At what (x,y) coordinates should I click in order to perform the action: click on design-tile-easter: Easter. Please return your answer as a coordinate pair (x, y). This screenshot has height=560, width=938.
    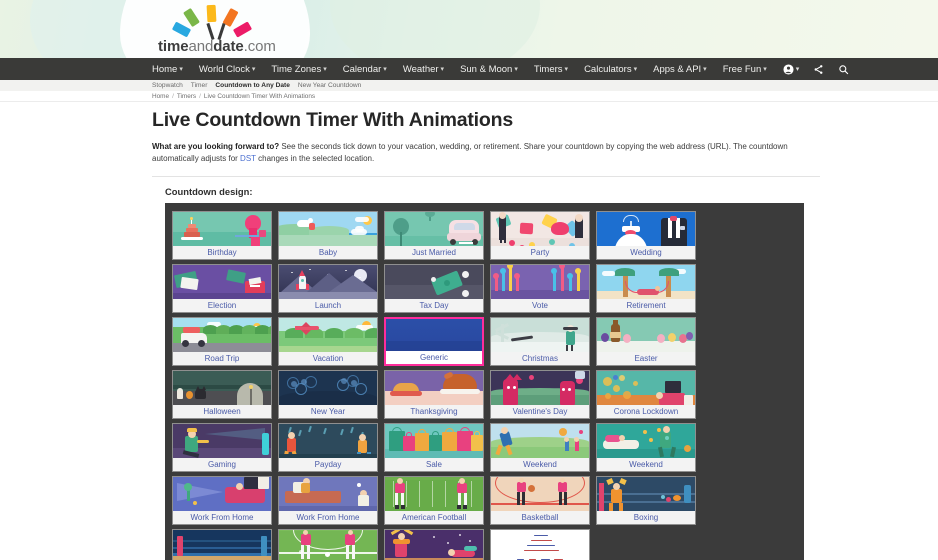
    Looking at the image, I should click on (646, 341).